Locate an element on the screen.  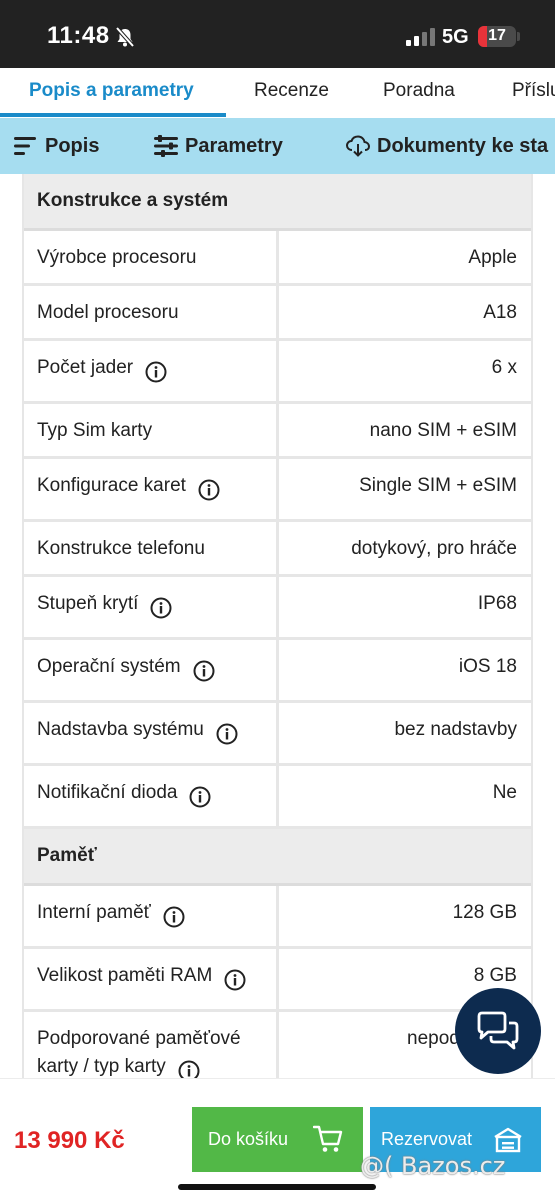
param-value: dotykový, pro hráče is located at coordinates (434, 548).